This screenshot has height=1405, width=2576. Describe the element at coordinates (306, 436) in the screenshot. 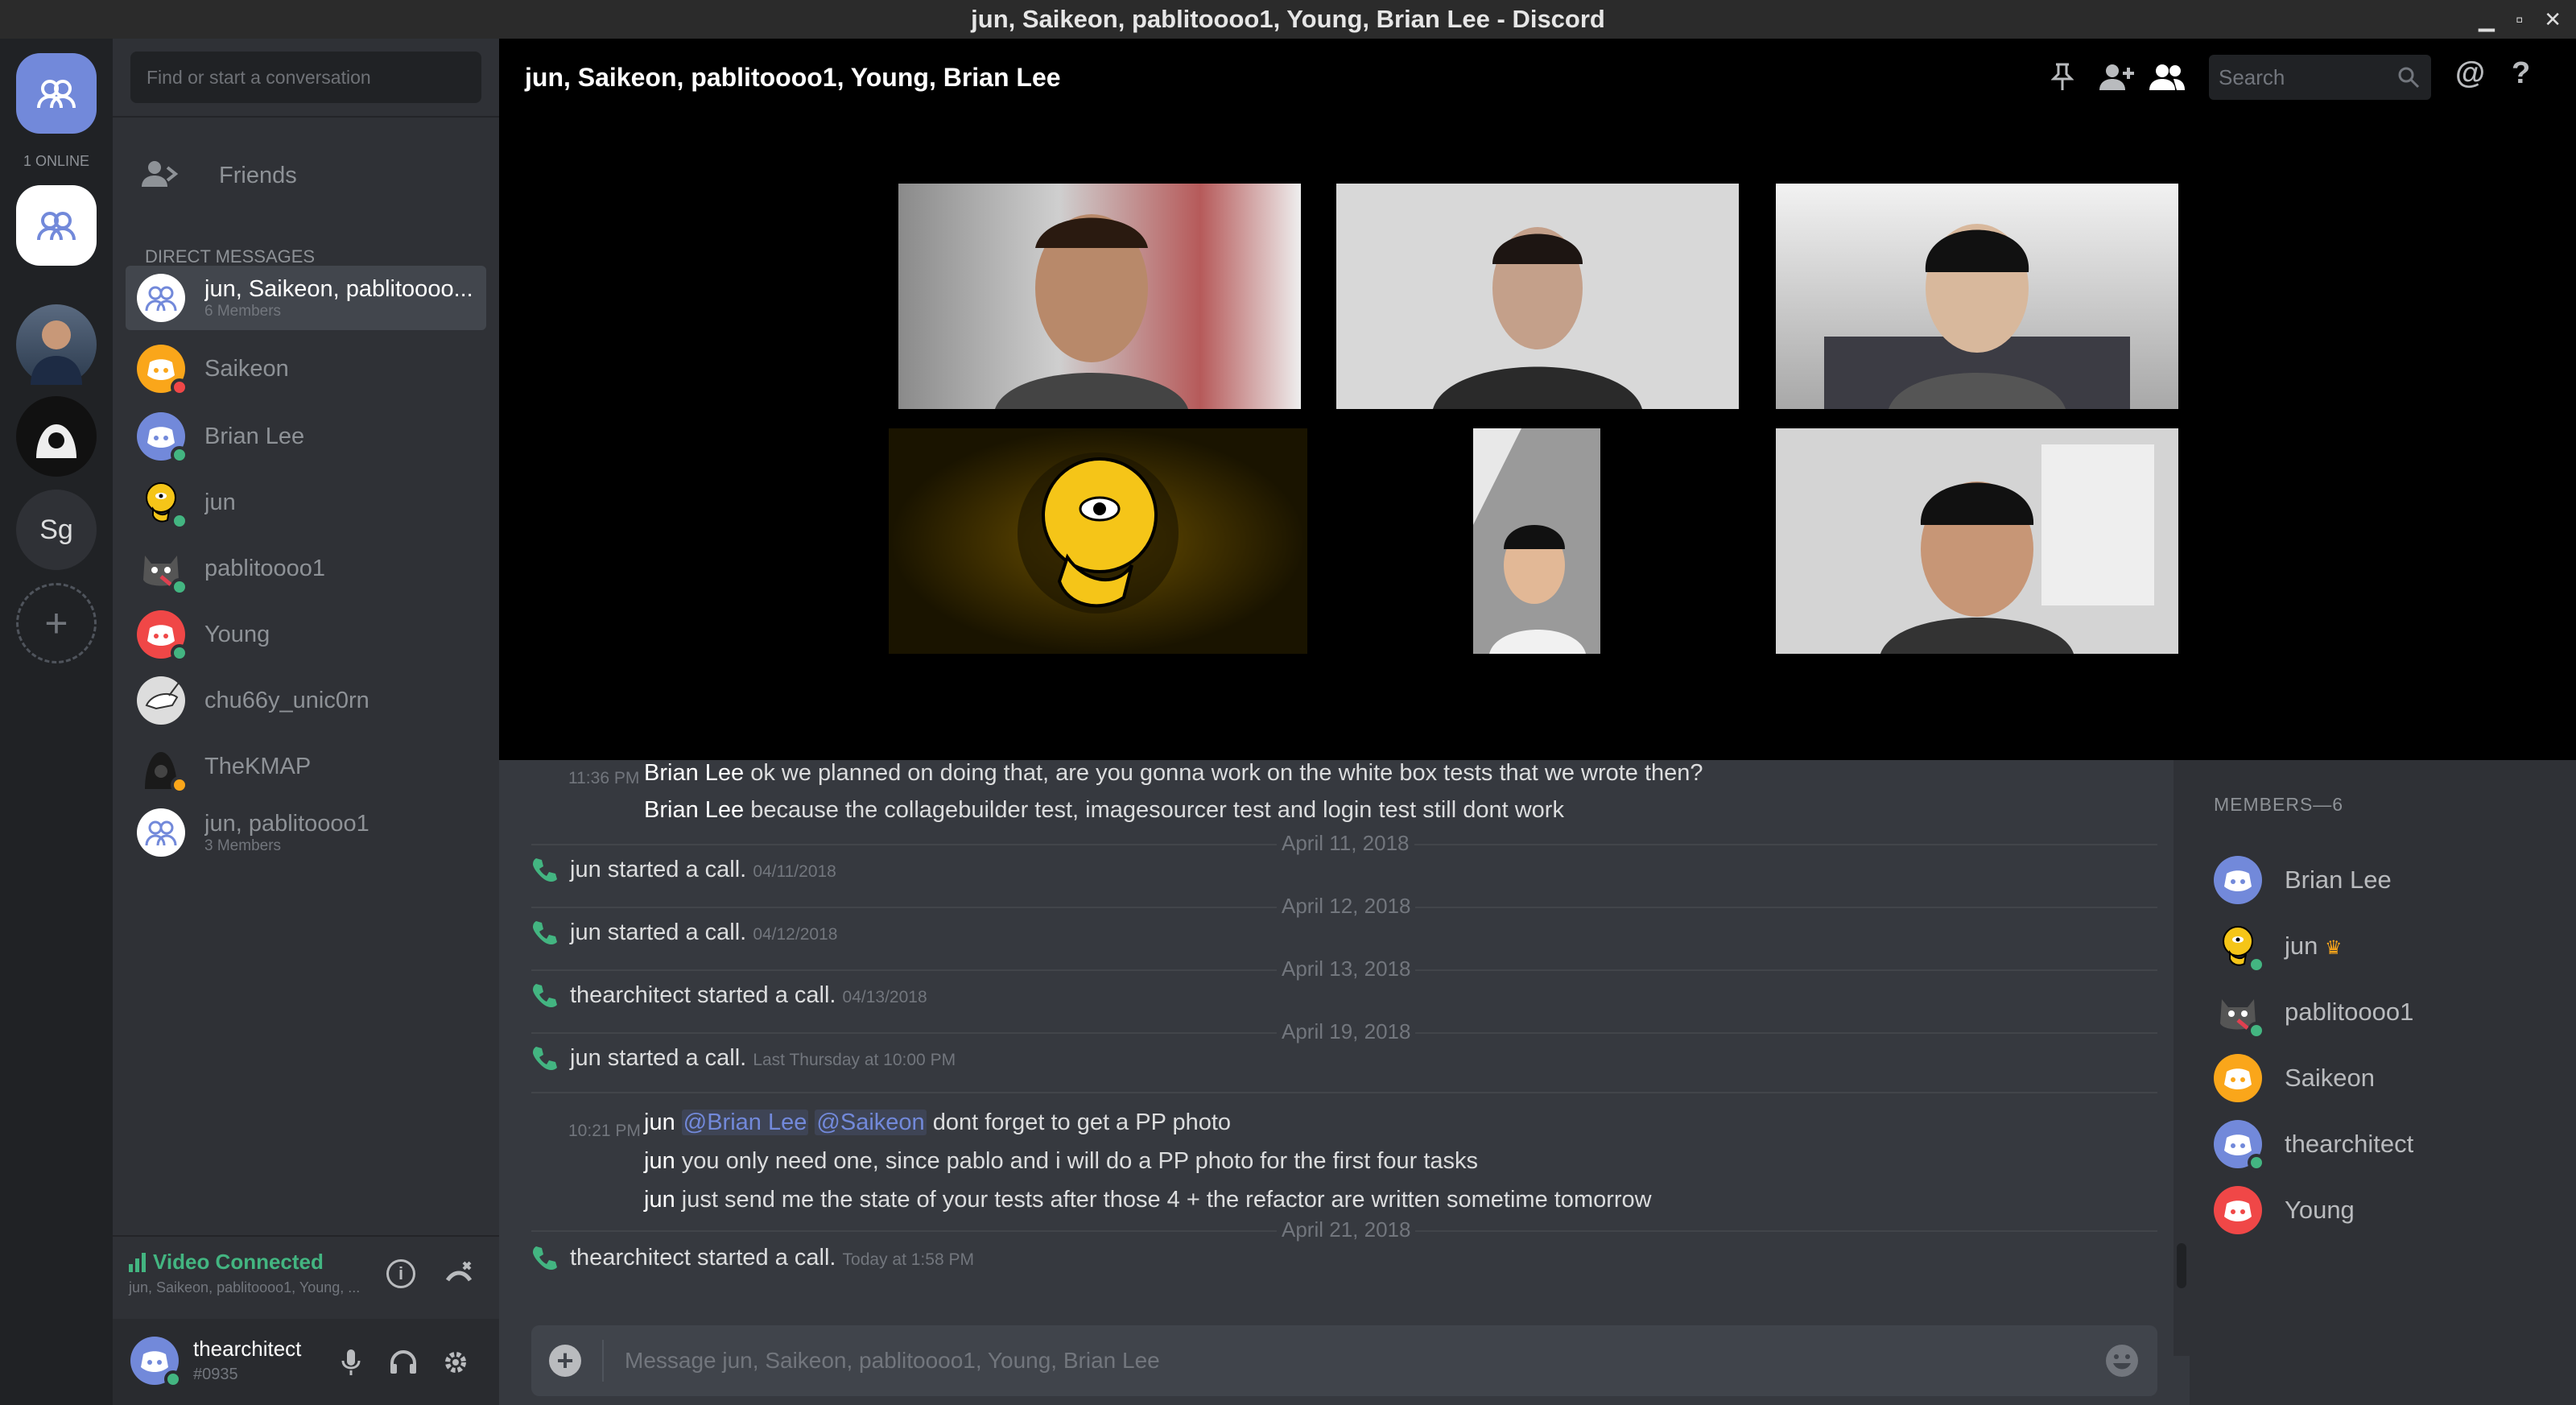

I see `dm-item: Brian Lee` at that location.